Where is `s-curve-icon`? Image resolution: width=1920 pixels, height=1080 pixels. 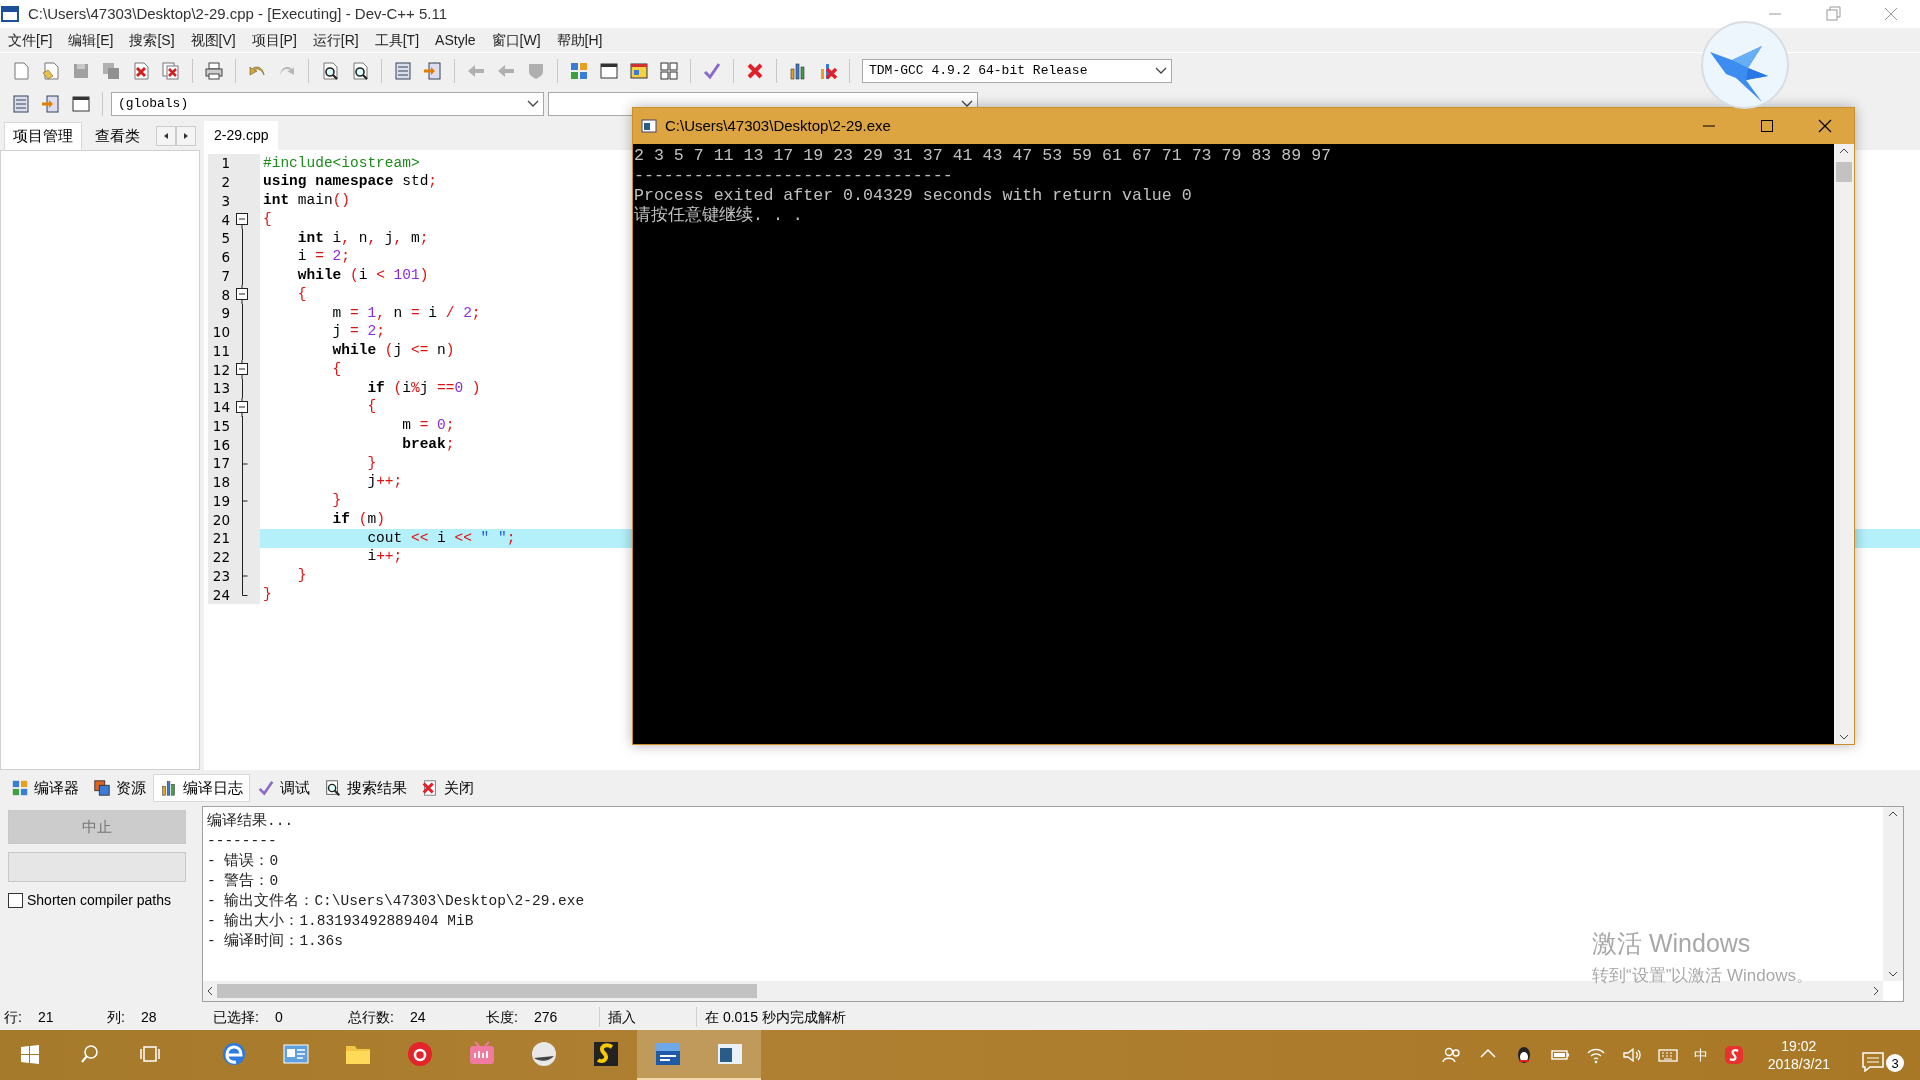 s-curve-icon is located at coordinates (606, 1054).